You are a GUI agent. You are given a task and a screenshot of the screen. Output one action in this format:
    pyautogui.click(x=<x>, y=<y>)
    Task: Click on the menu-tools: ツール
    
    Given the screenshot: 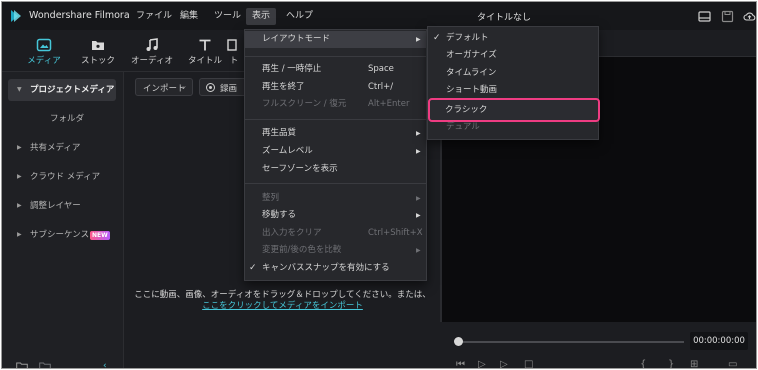 What is the action you would take?
    pyautogui.click(x=227, y=16)
    